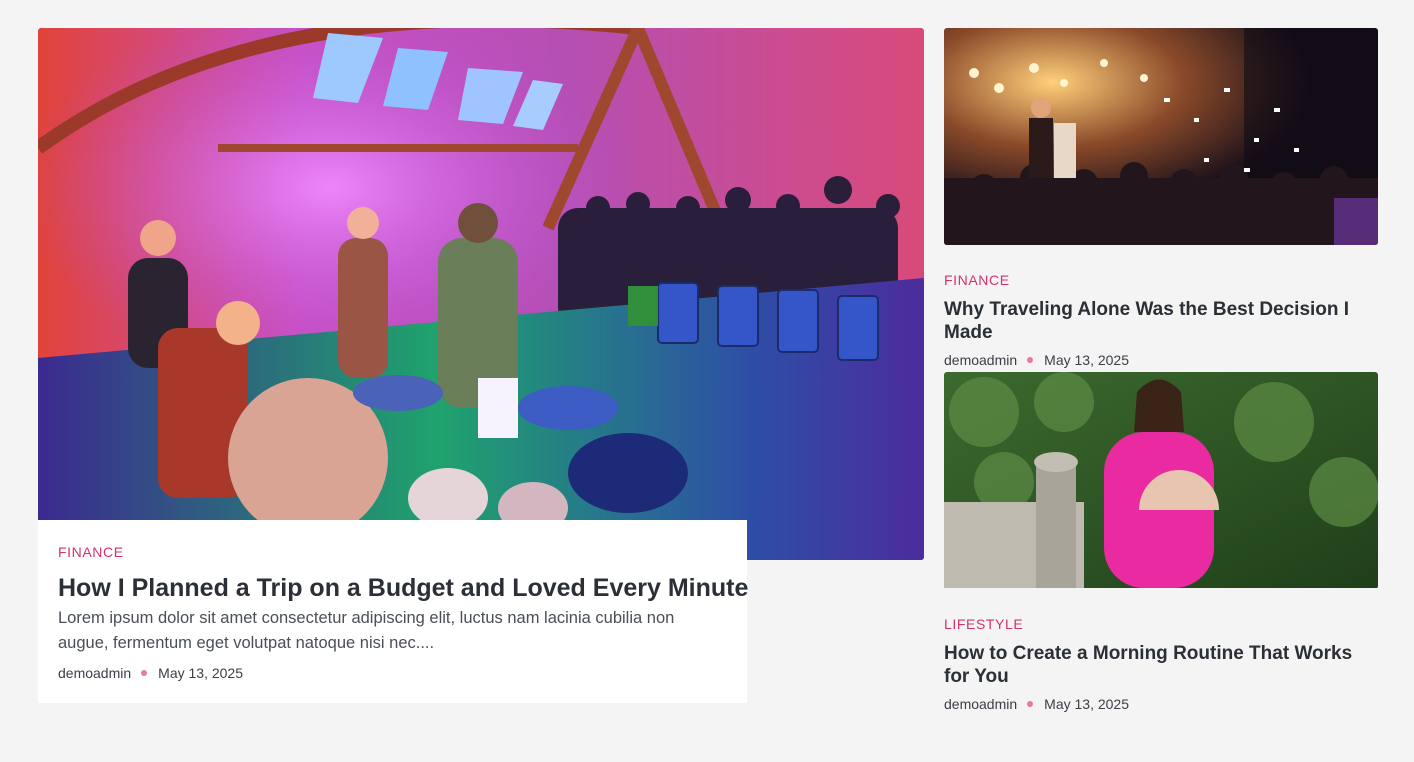 The image size is (1414, 762). What do you see at coordinates (1161, 624) in the screenshot?
I see `post-category: LIFESTYLE` at bounding box center [1161, 624].